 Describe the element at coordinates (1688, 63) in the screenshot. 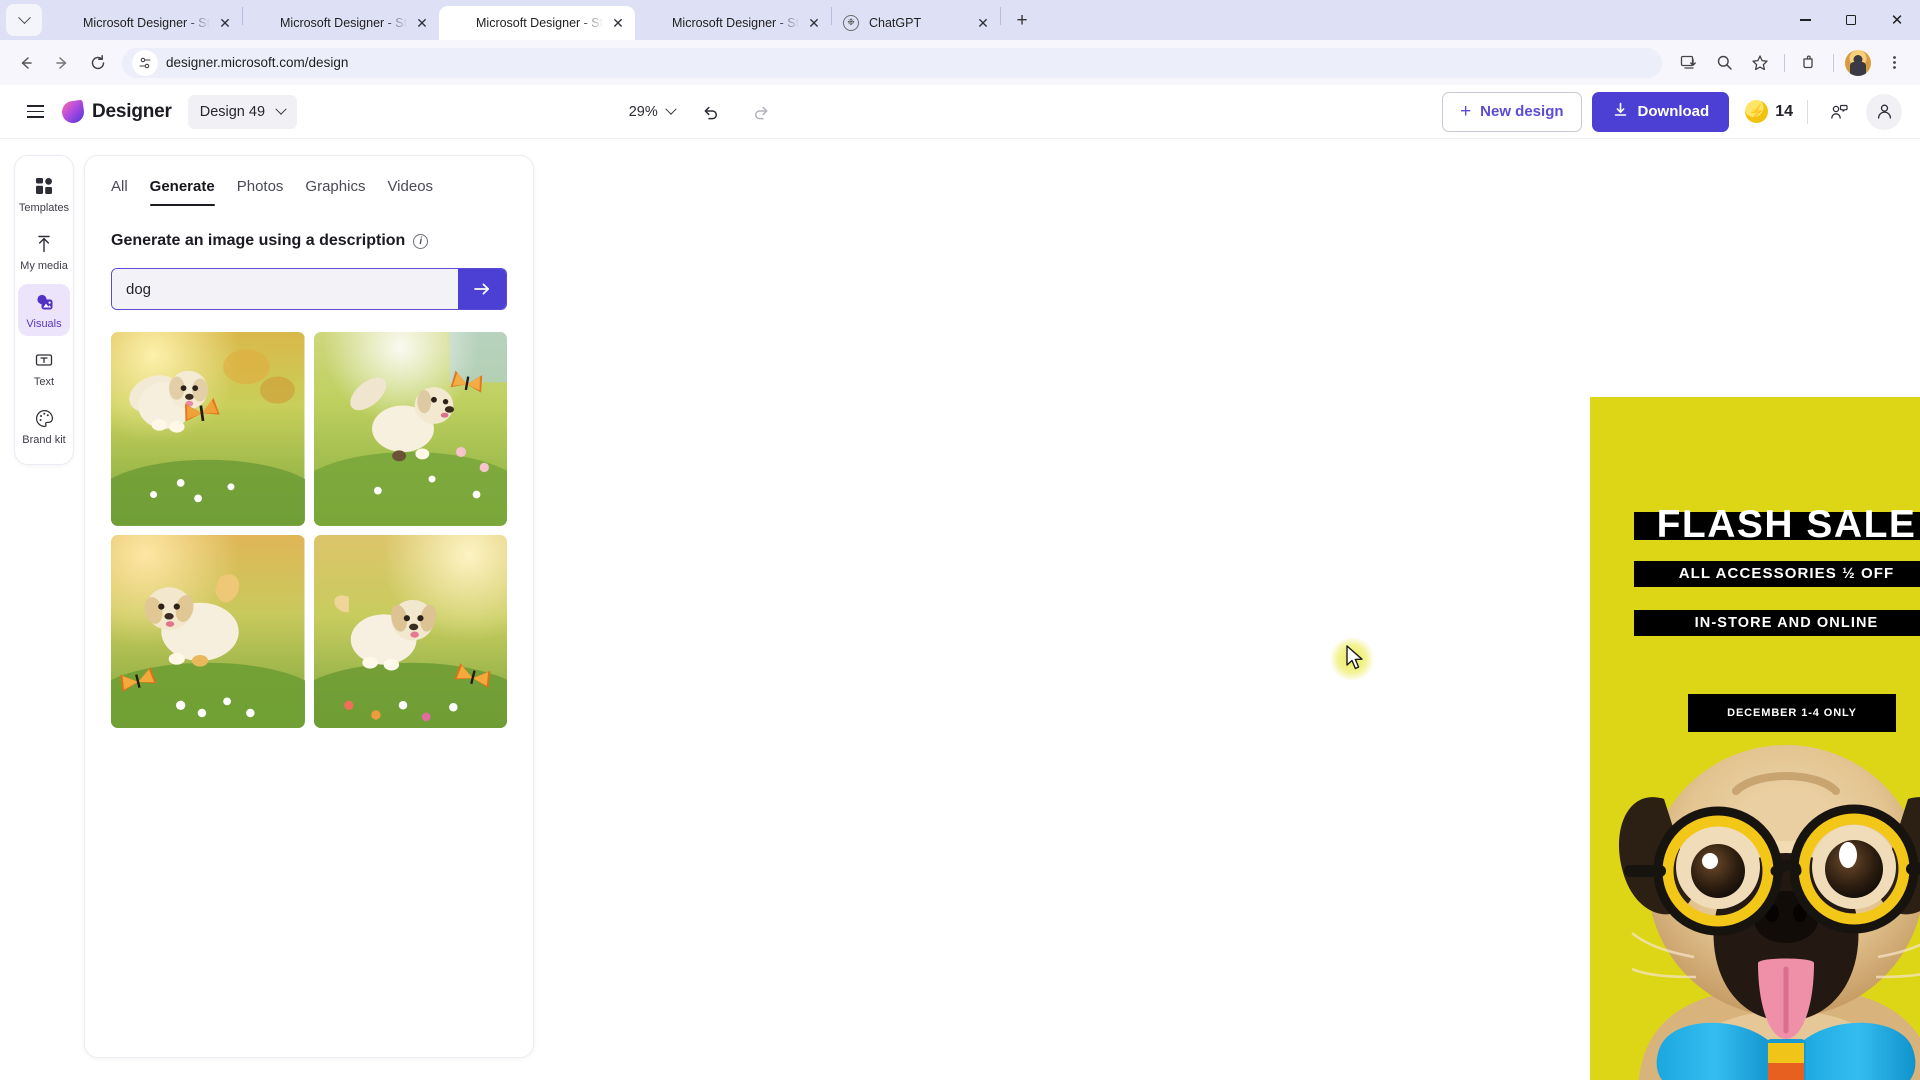

I see `install-app-icon` at that location.